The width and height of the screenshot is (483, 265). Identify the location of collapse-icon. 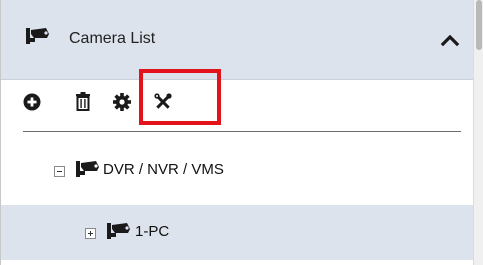
(59, 171).